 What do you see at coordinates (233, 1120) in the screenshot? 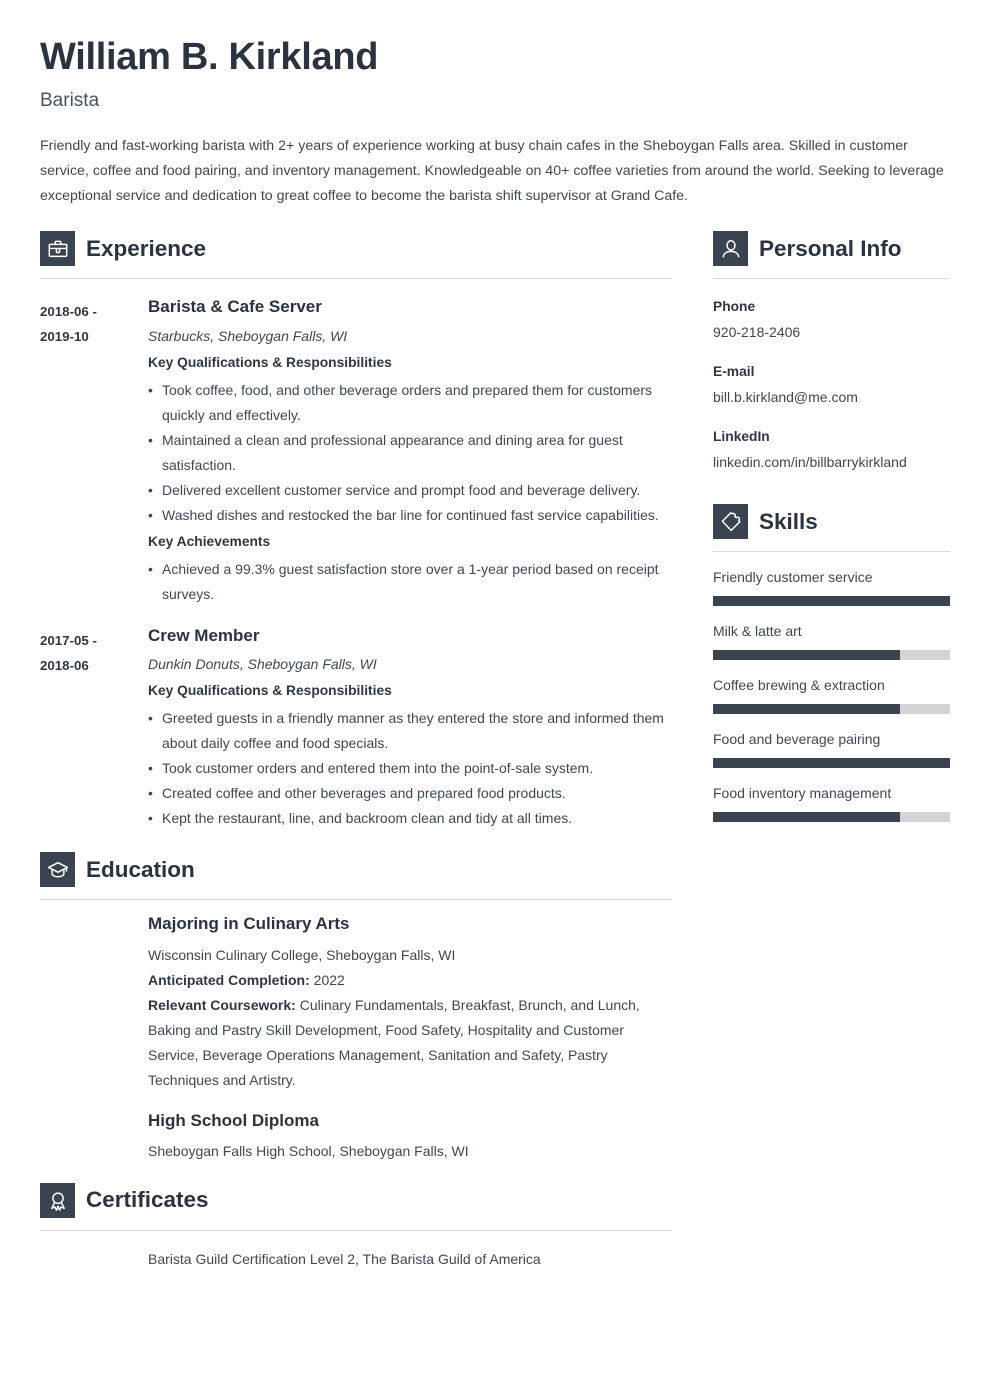
I see `education-degree: High School Diploma` at bounding box center [233, 1120].